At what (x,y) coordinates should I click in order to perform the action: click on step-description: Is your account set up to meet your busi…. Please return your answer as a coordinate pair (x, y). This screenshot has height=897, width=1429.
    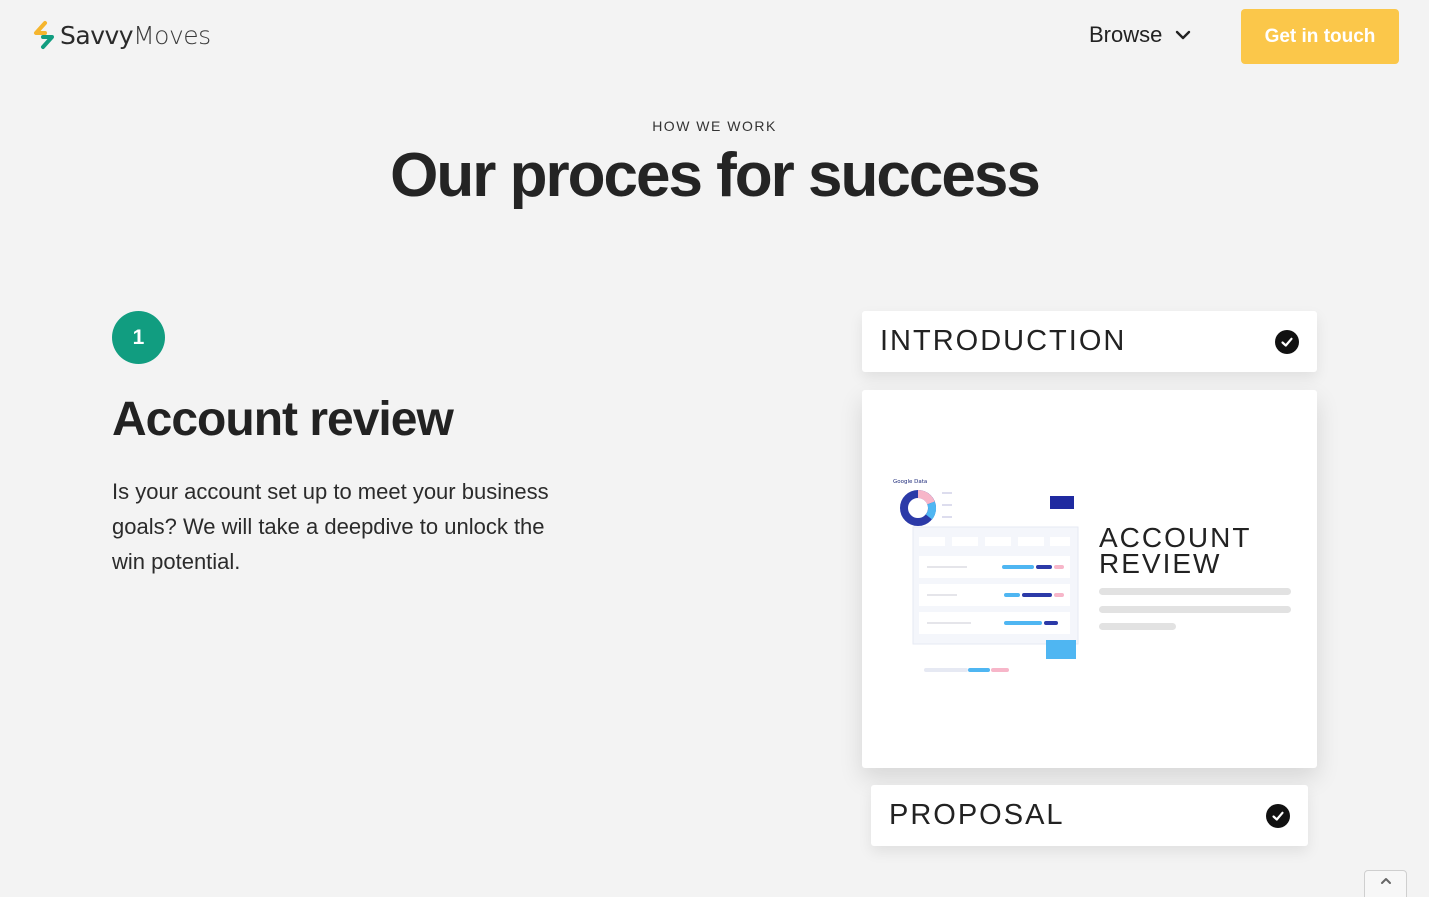
    Looking at the image, I should click on (330, 526).